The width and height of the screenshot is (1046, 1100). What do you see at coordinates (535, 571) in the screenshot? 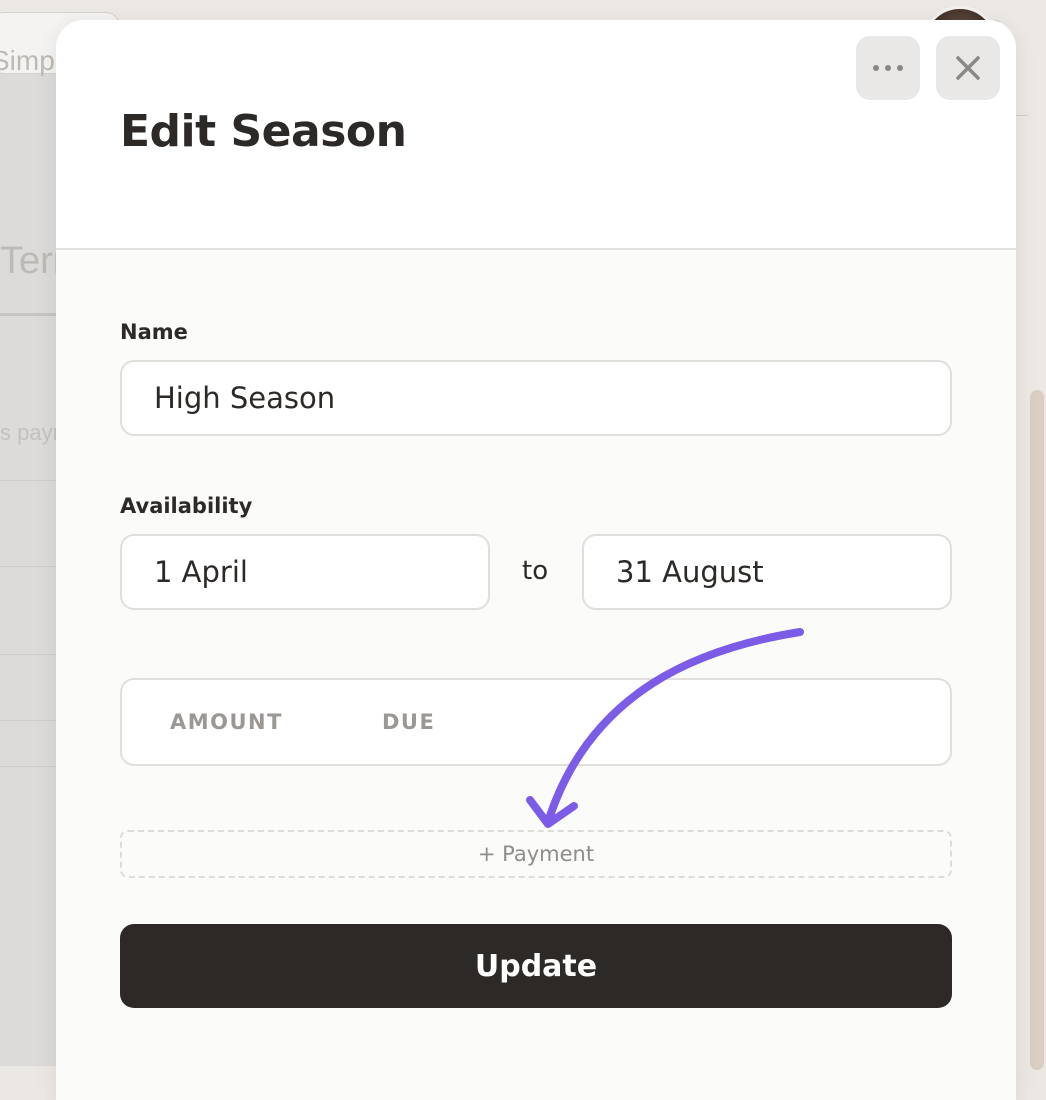
I see `availability-to-label: to` at bounding box center [535, 571].